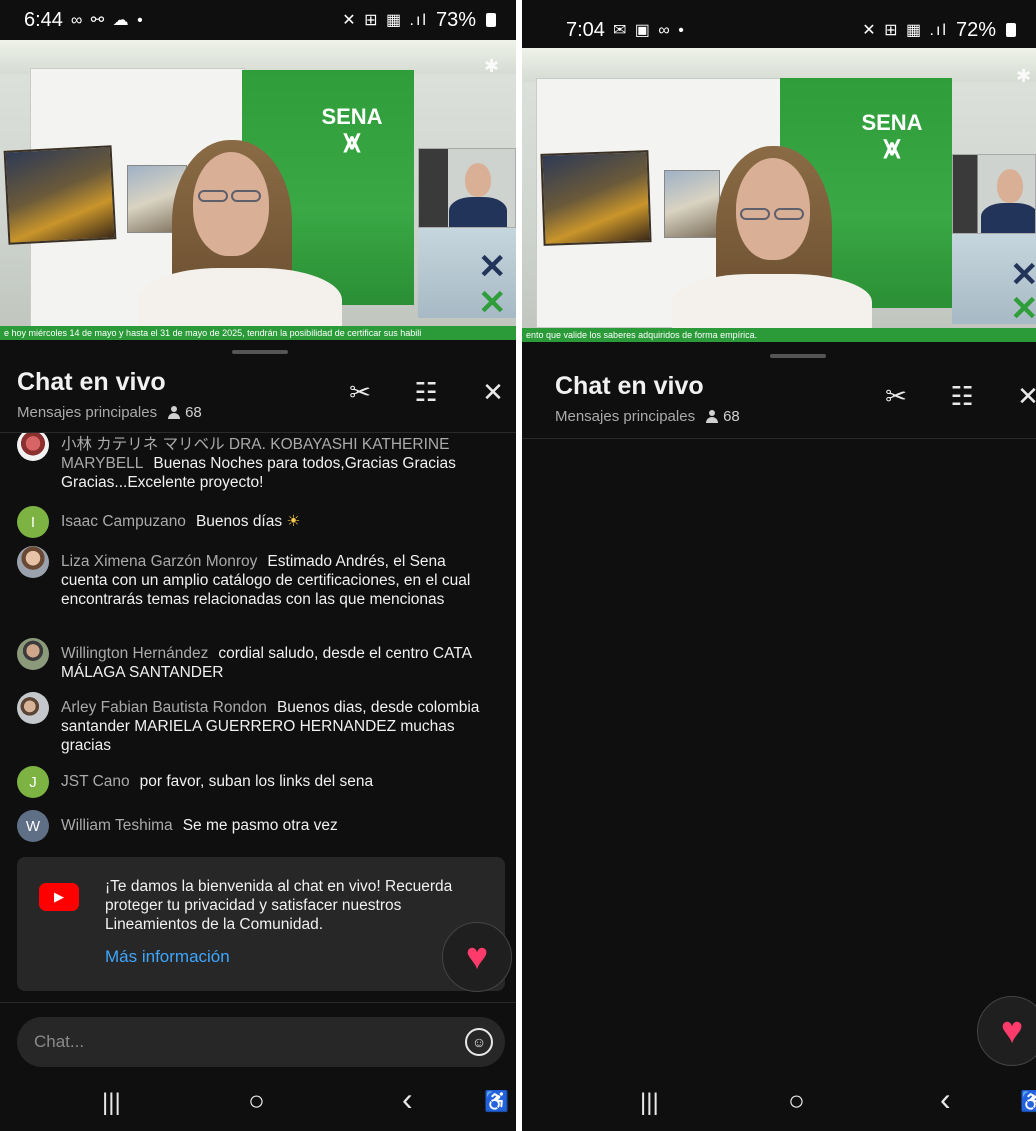 The width and height of the screenshot is (1036, 1131). I want to click on message-text: Se me pasmo otra vez, so click(260, 825).